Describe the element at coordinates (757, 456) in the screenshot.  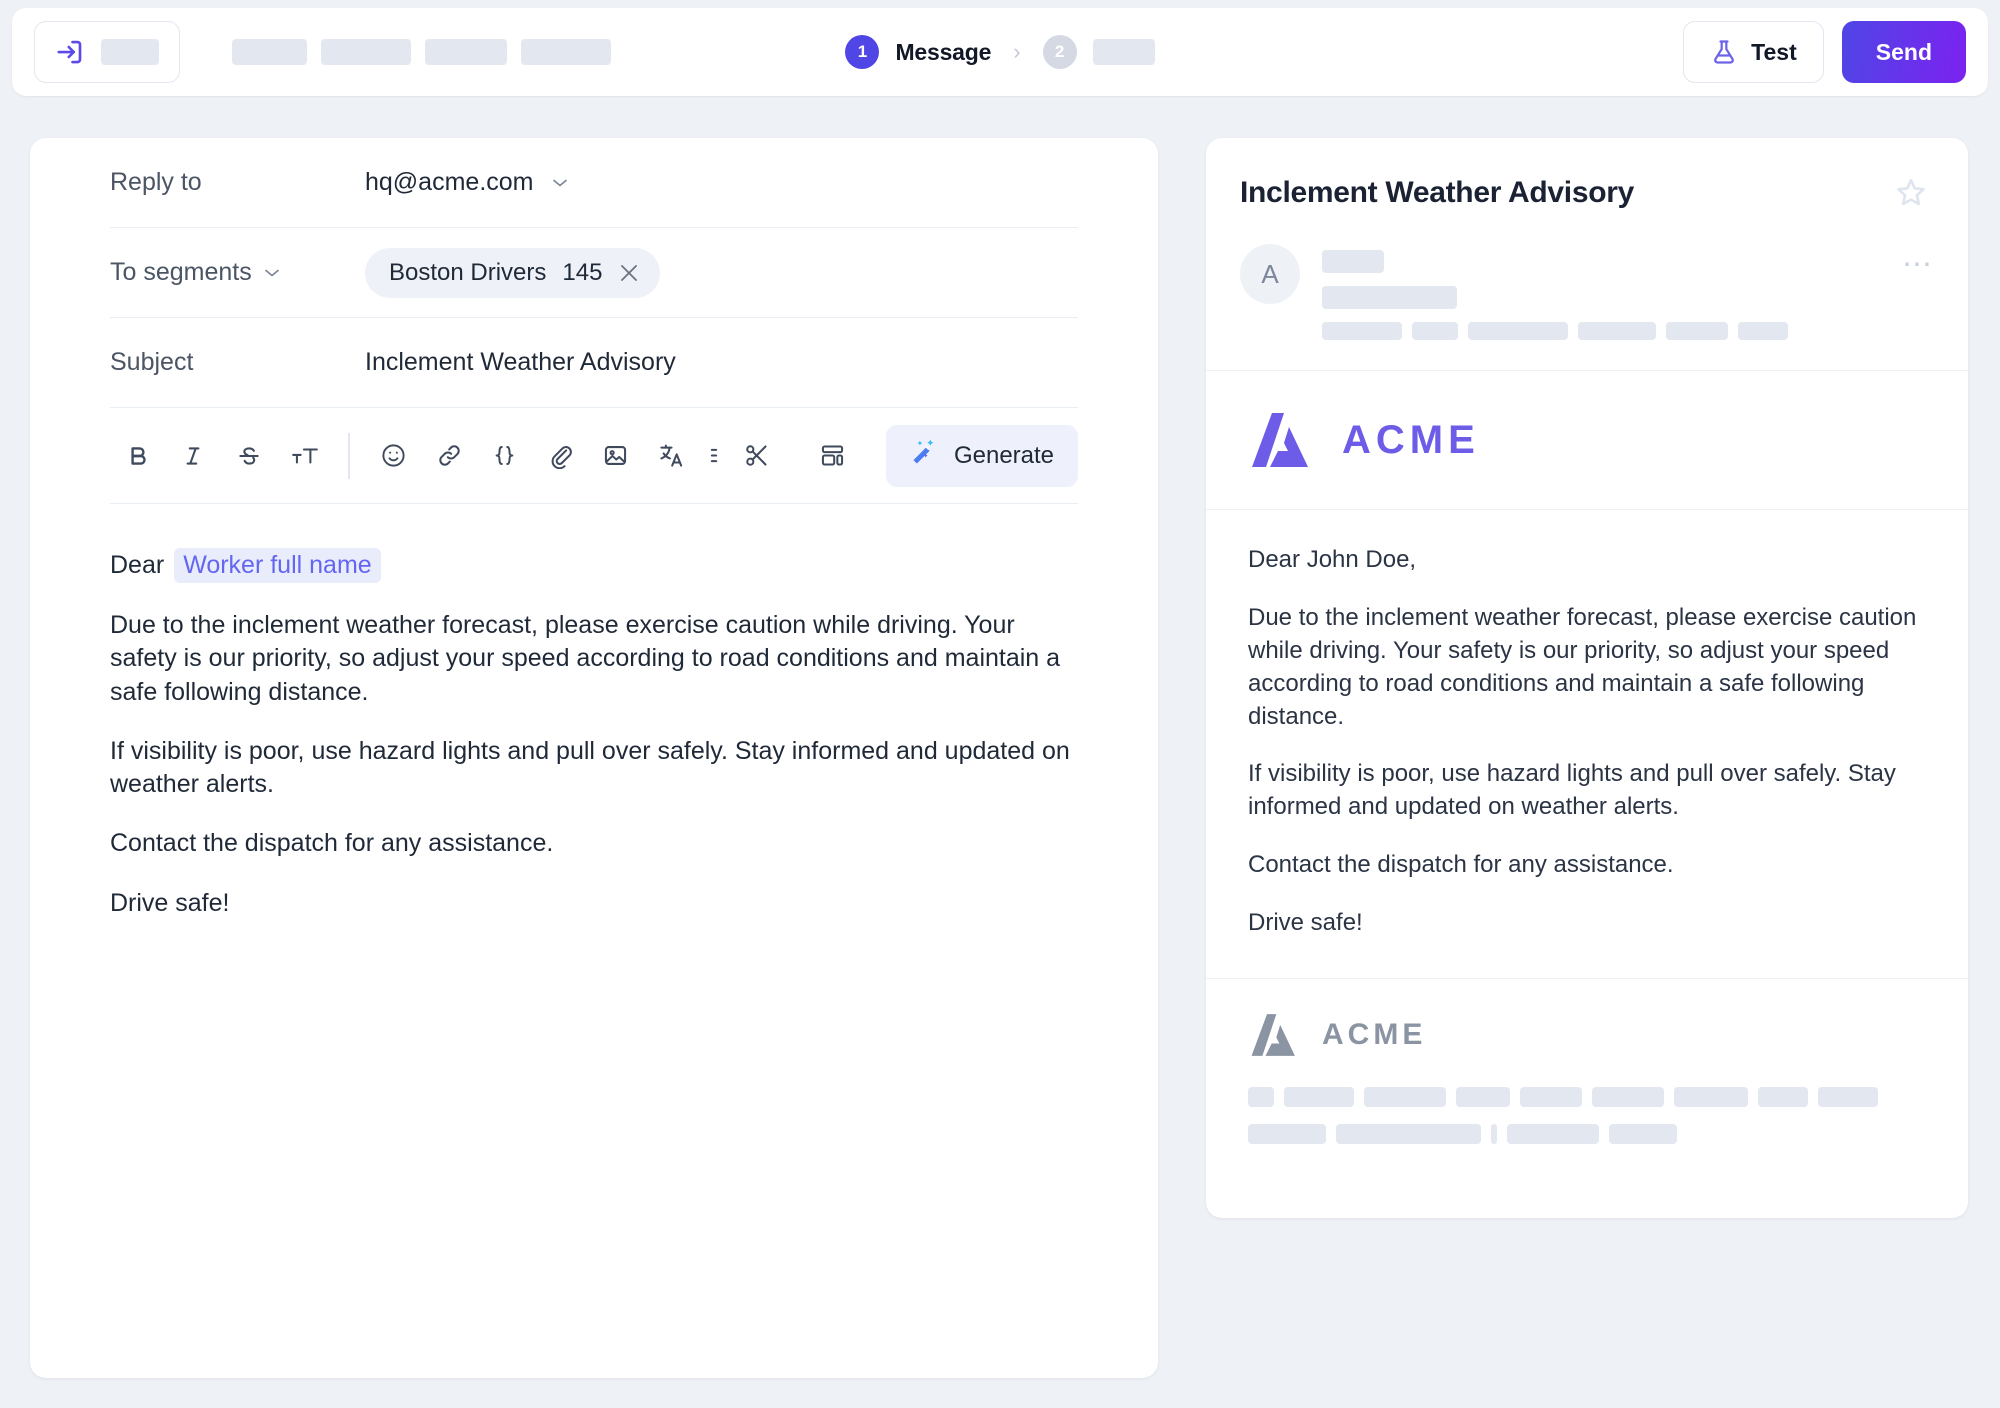
I see `scissors-icon` at that location.